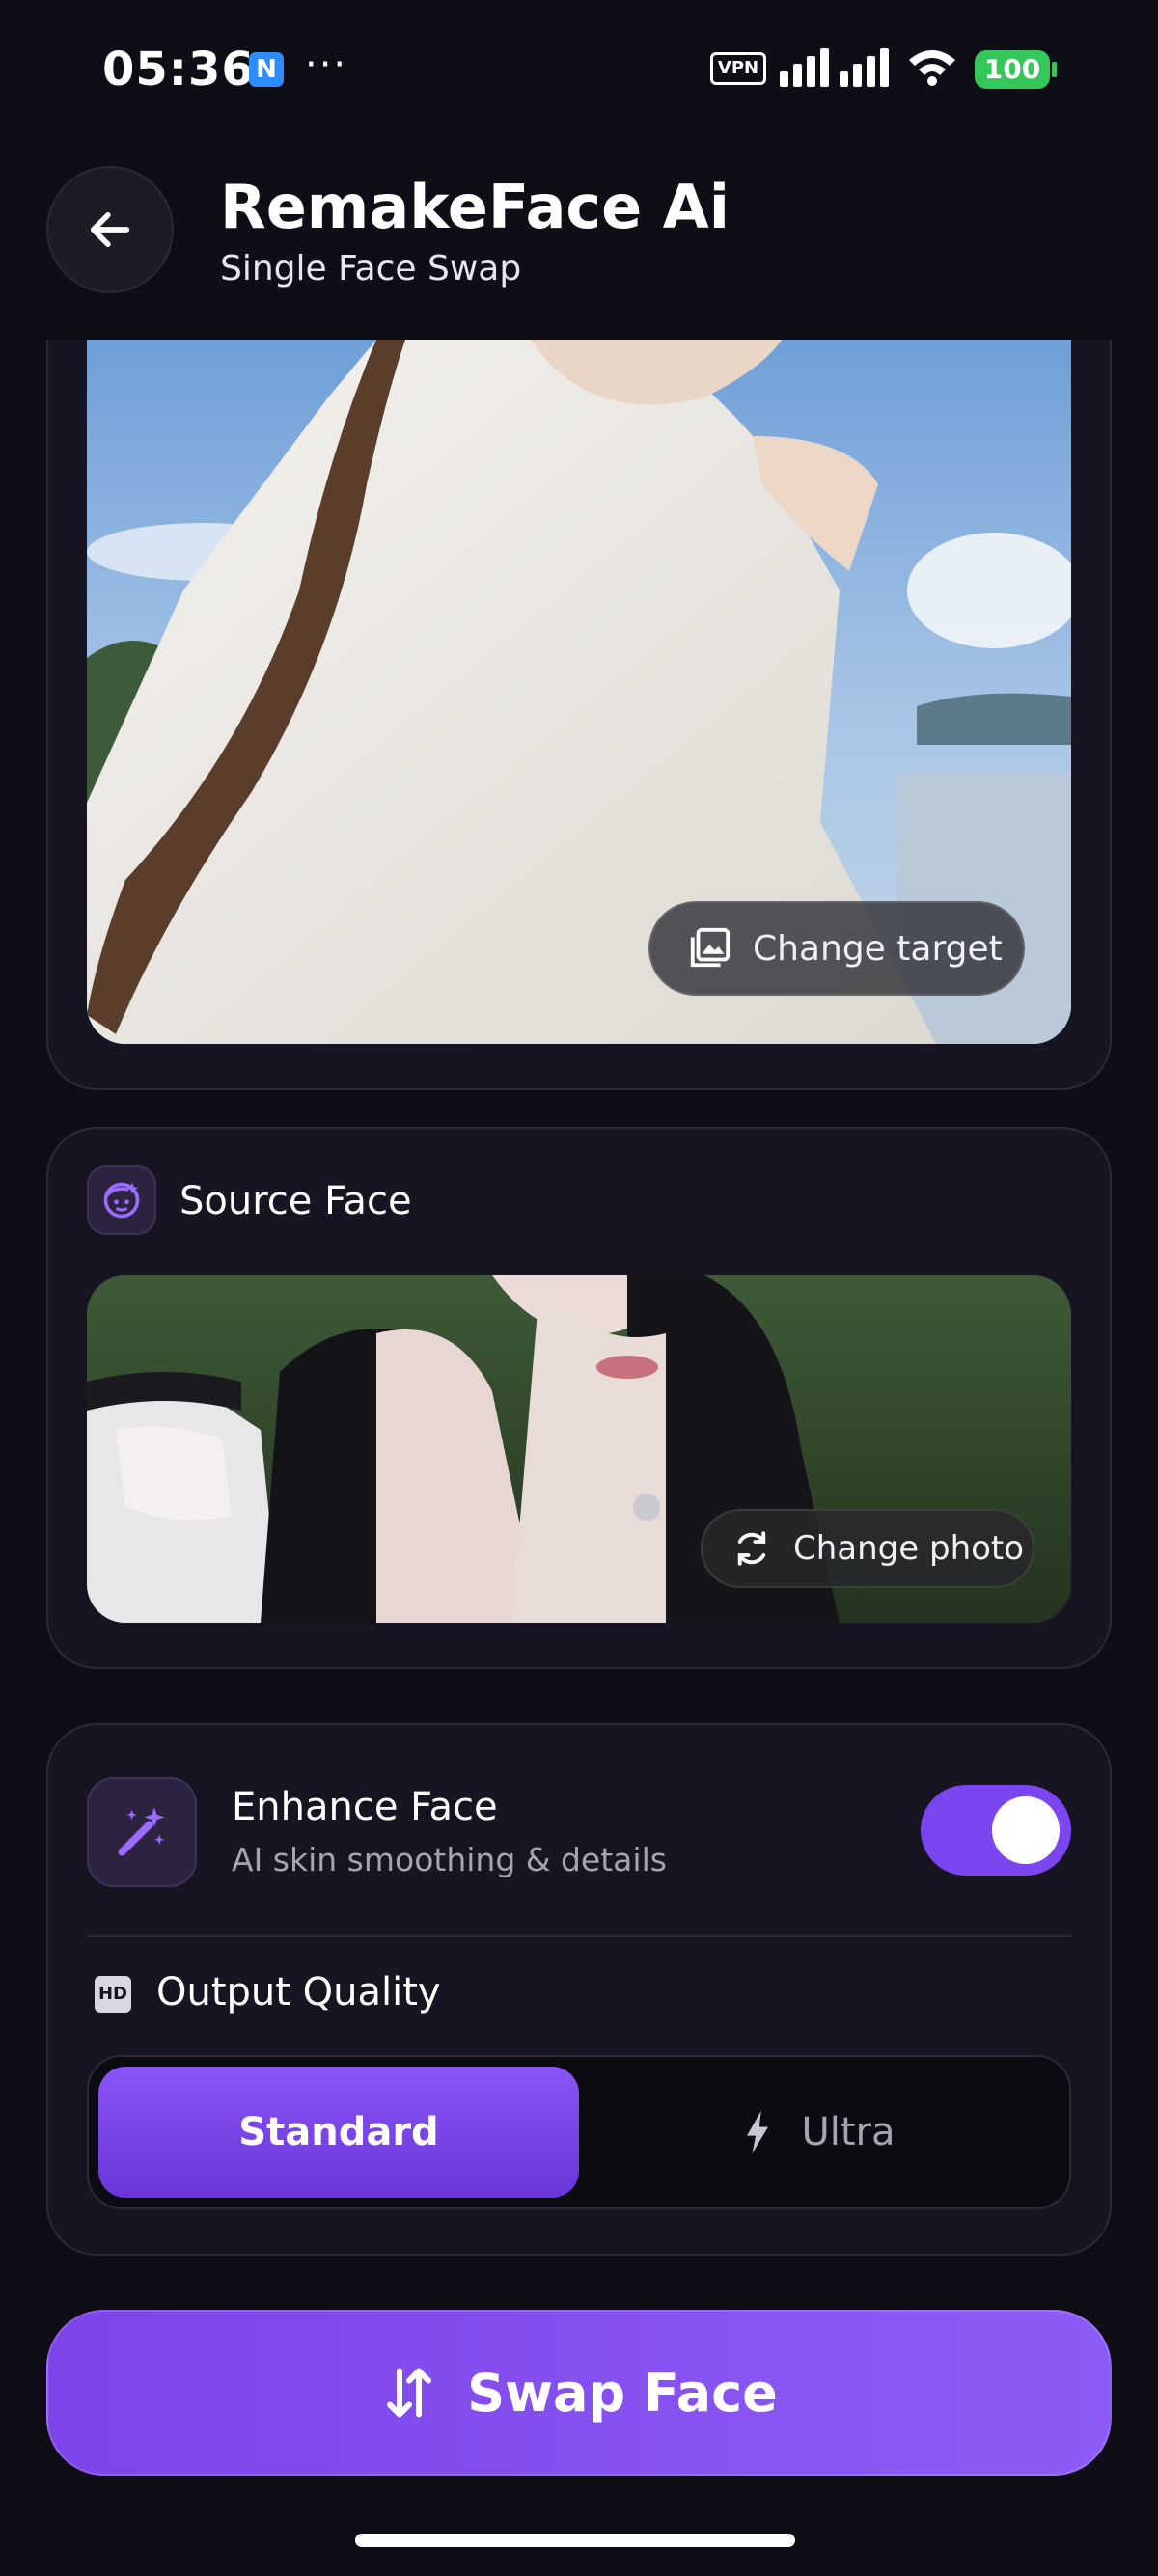 This screenshot has width=1158, height=2576. I want to click on arrow-left-icon, so click(110, 230).